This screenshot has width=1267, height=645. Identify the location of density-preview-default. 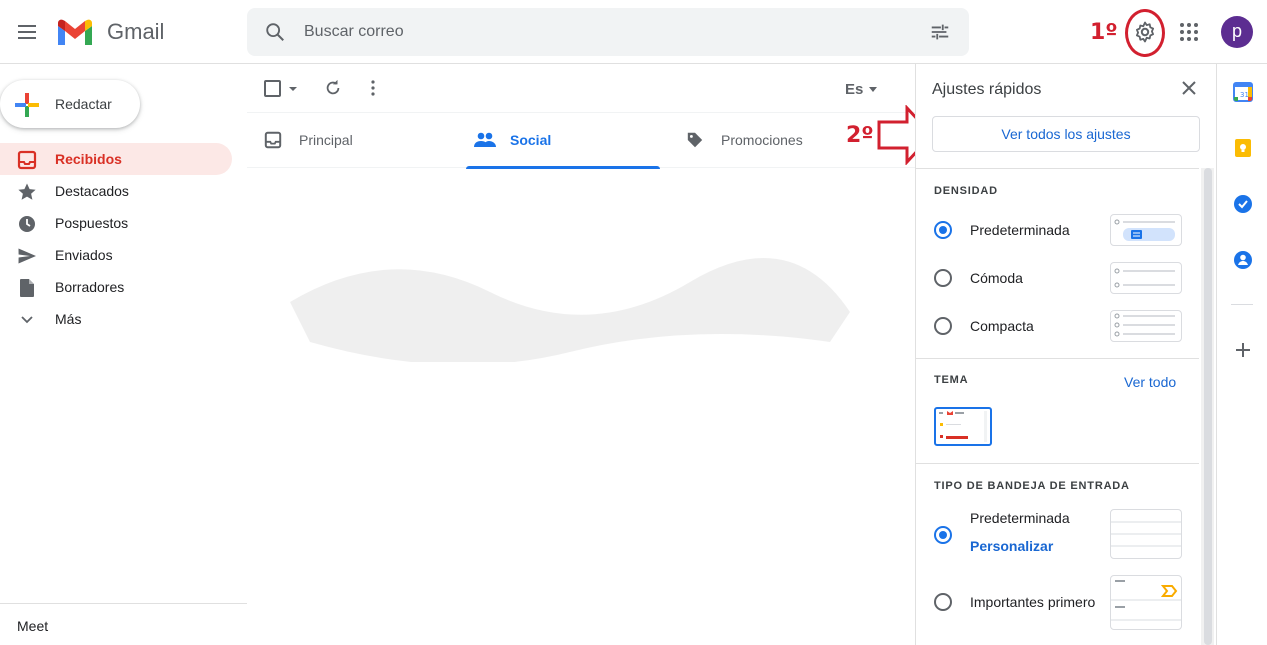
(1146, 230).